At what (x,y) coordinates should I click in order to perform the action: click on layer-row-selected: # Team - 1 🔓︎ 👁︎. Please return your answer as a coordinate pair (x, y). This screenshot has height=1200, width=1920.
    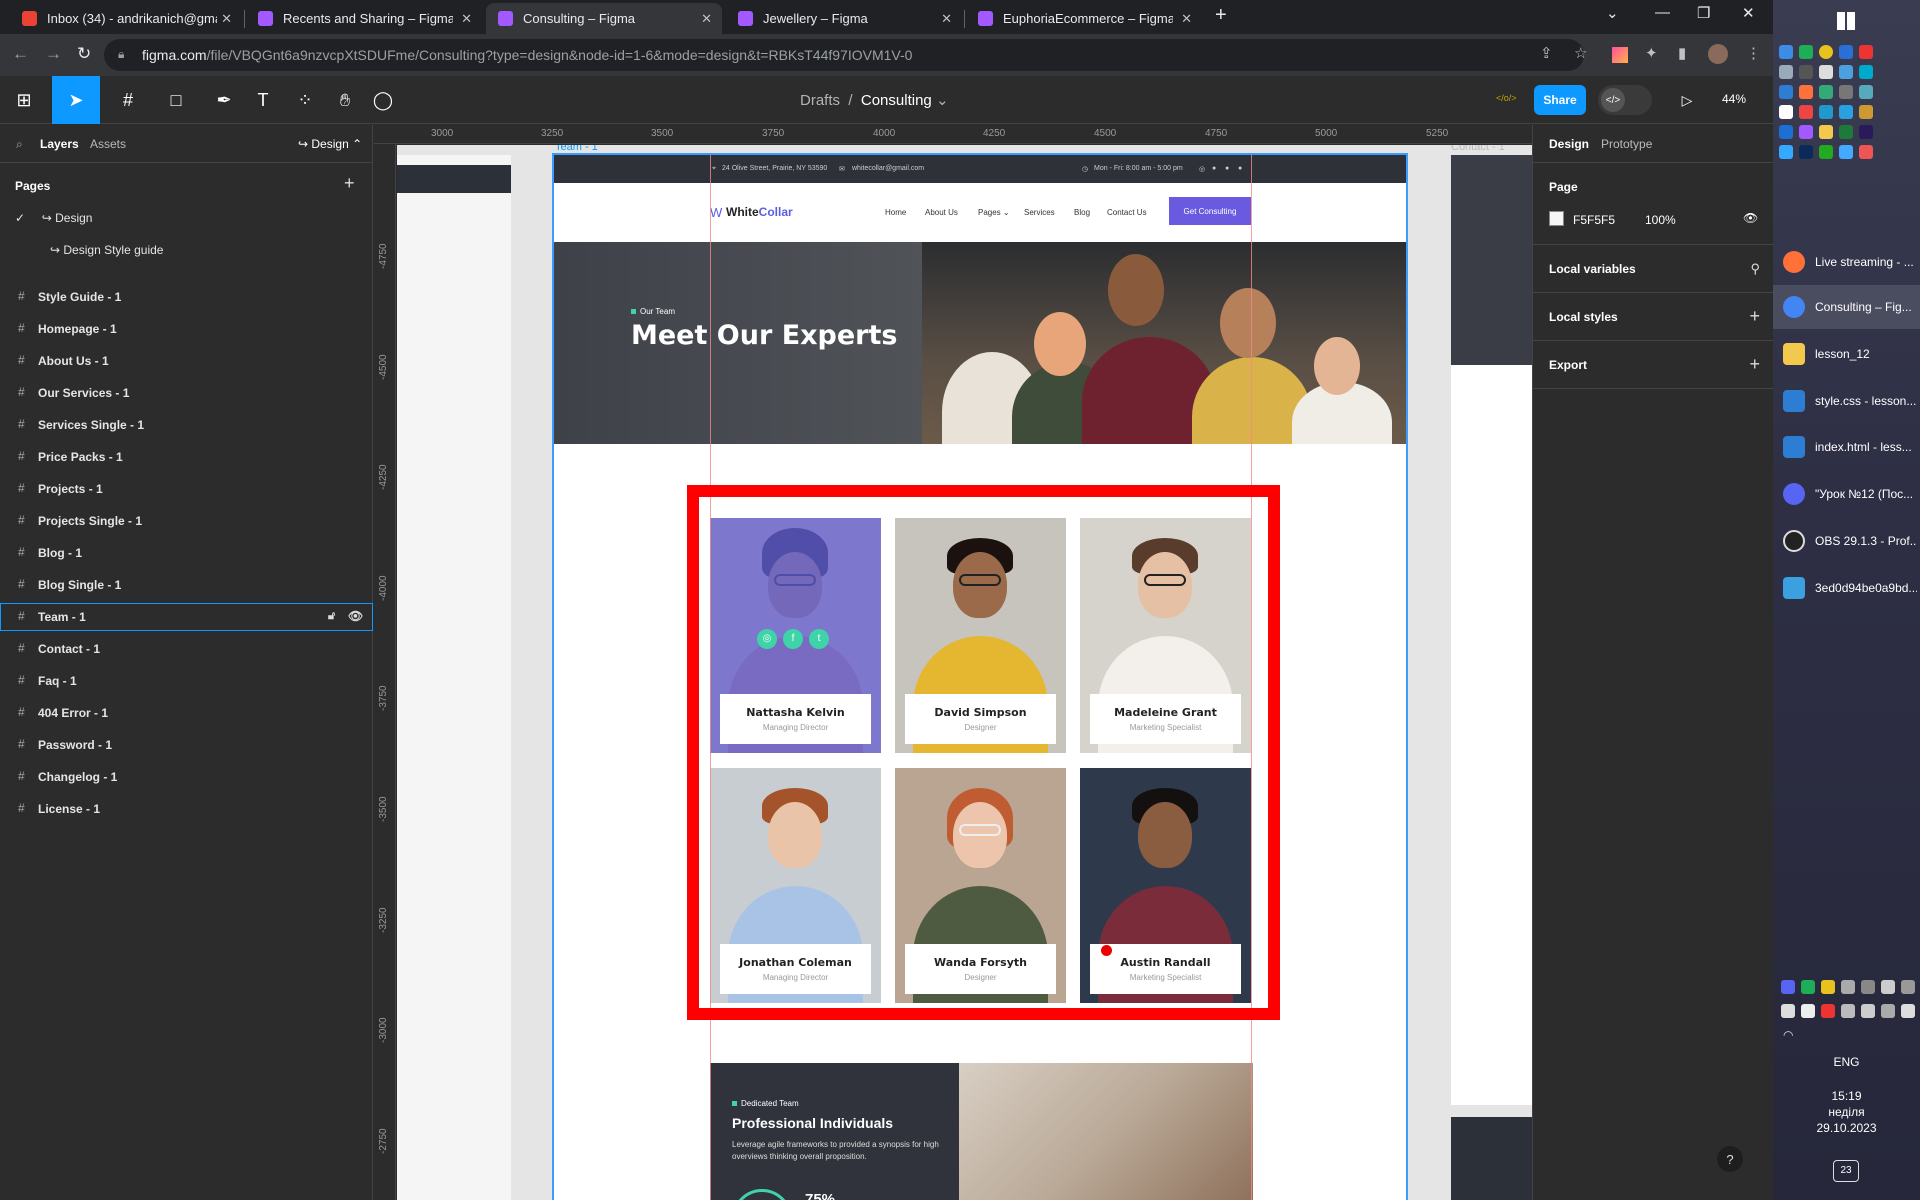
    Looking at the image, I should click on (186, 617).